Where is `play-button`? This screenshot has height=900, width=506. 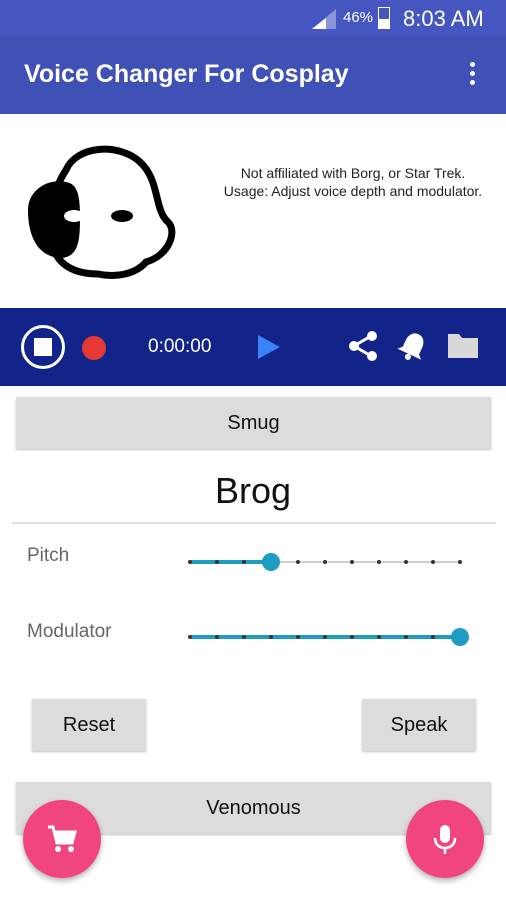 play-button is located at coordinates (269, 347).